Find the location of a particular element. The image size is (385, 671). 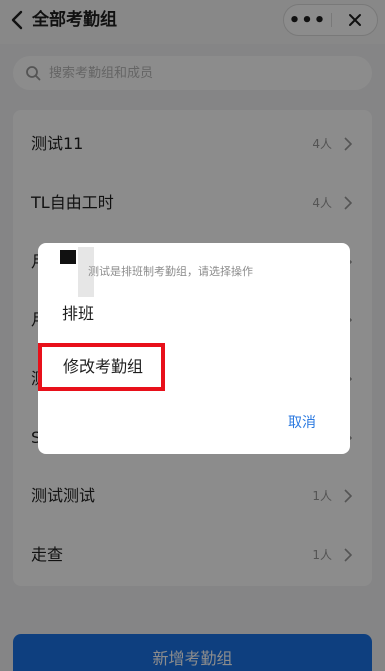

dialog-message: 测试是排班制考勤组，请选择操作 is located at coordinates (170, 271).